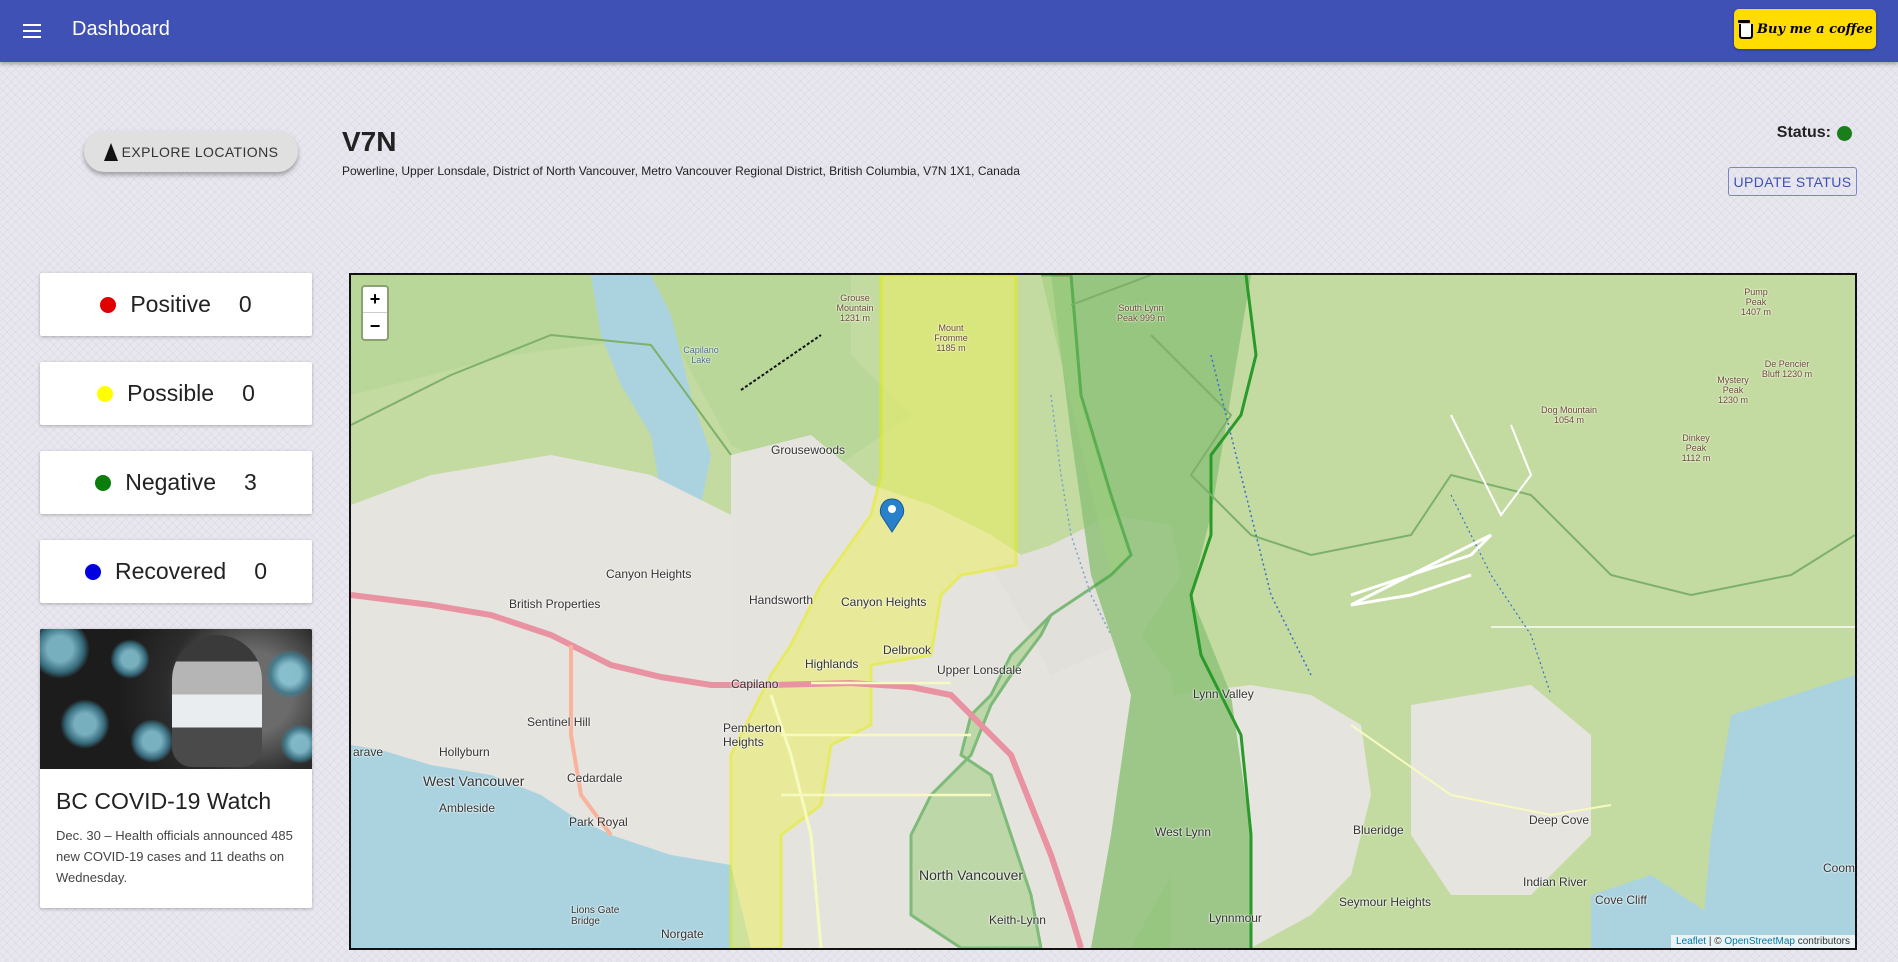  What do you see at coordinates (1141, 313) in the screenshot?
I see `map-label: South Lynn Peak 999 m` at bounding box center [1141, 313].